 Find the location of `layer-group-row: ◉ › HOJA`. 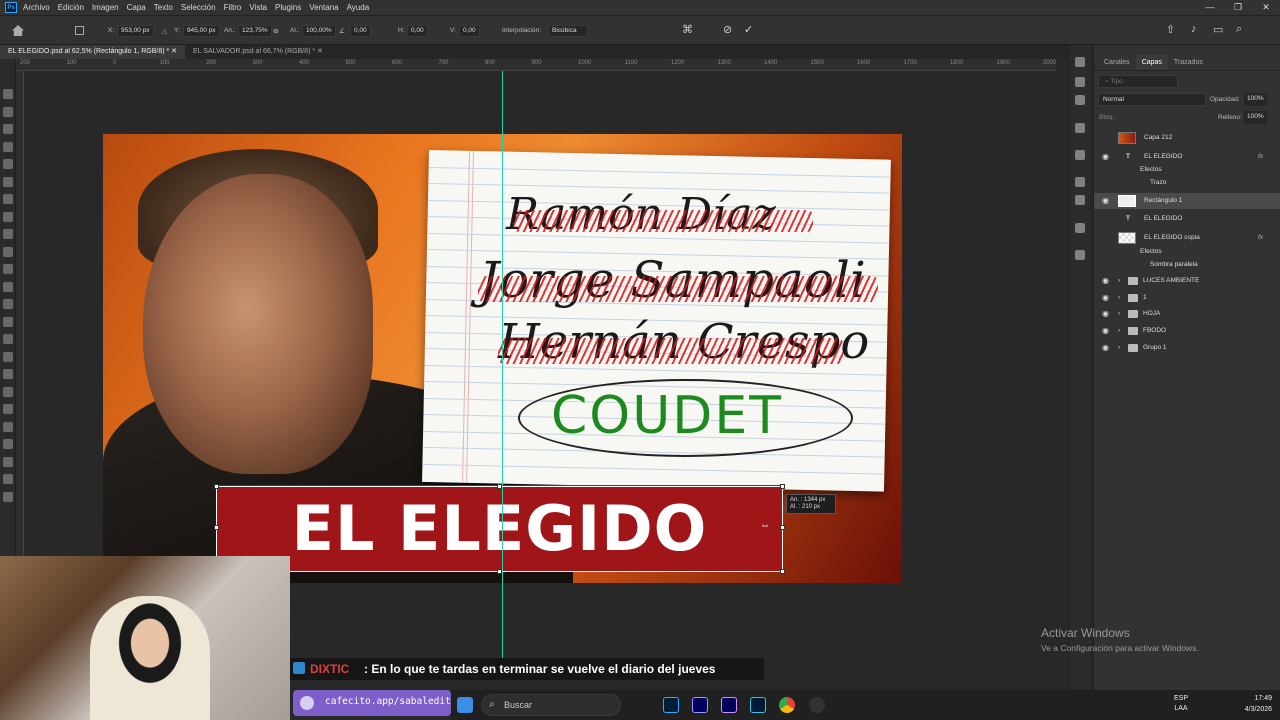

layer-group-row: ◉ › HOJA is located at coordinates (1187, 314).